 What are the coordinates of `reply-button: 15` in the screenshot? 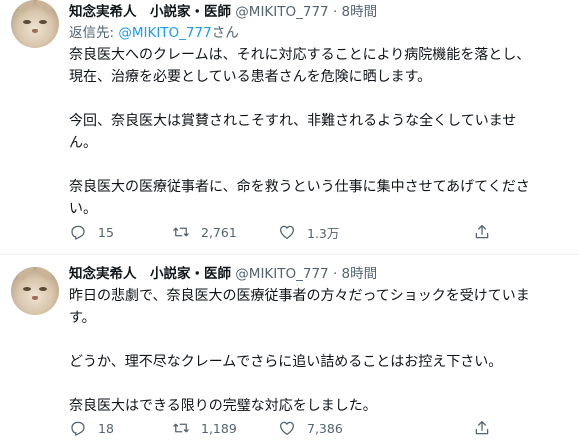 It's located at (91, 232).